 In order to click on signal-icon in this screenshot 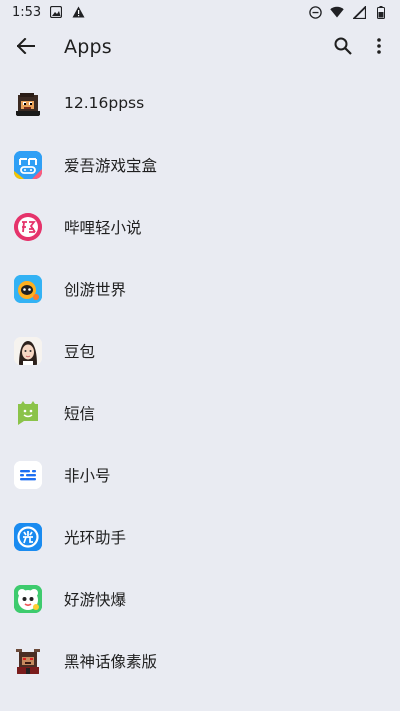, I will do `click(359, 12)`.